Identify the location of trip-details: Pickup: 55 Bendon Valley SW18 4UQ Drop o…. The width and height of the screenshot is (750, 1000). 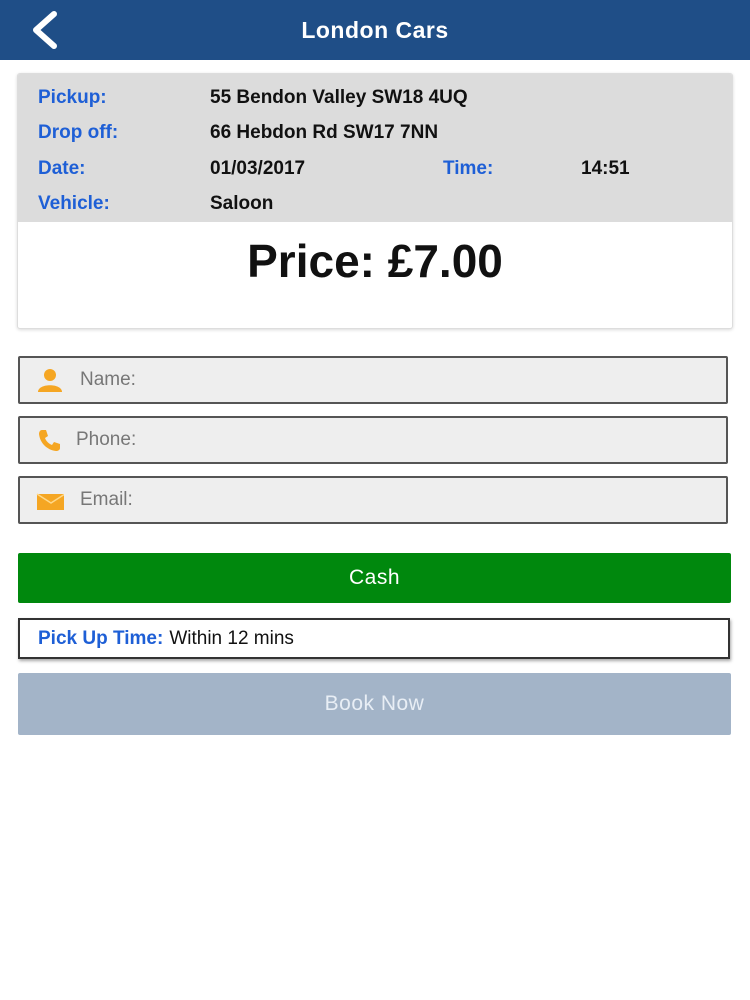
(375, 148).